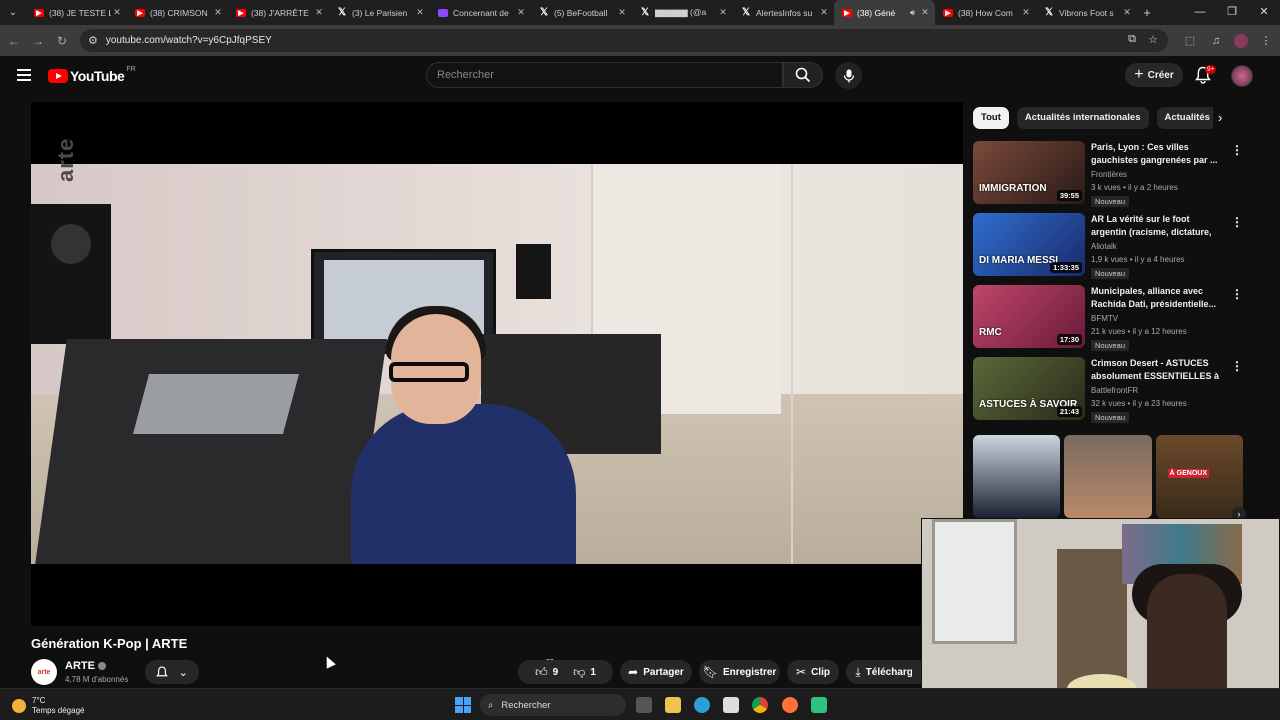  I want to click on windows-start-icon, so click(463, 705).